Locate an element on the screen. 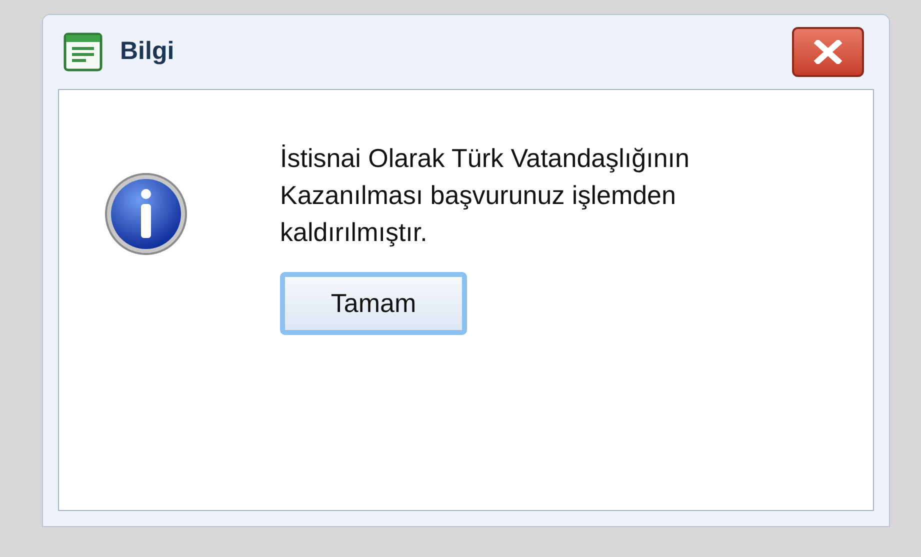 The height and width of the screenshot is (557, 921). close-button is located at coordinates (828, 52).